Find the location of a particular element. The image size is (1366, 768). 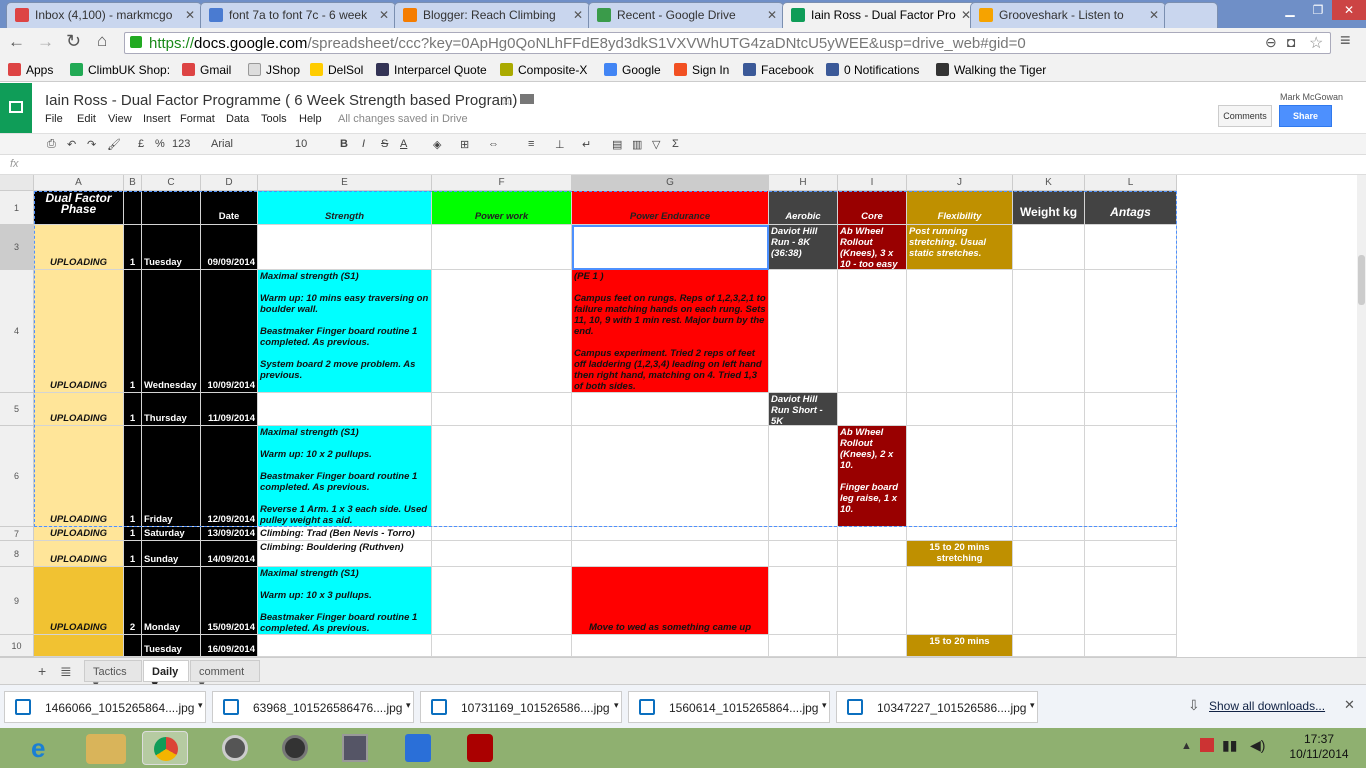

row-header: 7 is located at coordinates (17, 534).